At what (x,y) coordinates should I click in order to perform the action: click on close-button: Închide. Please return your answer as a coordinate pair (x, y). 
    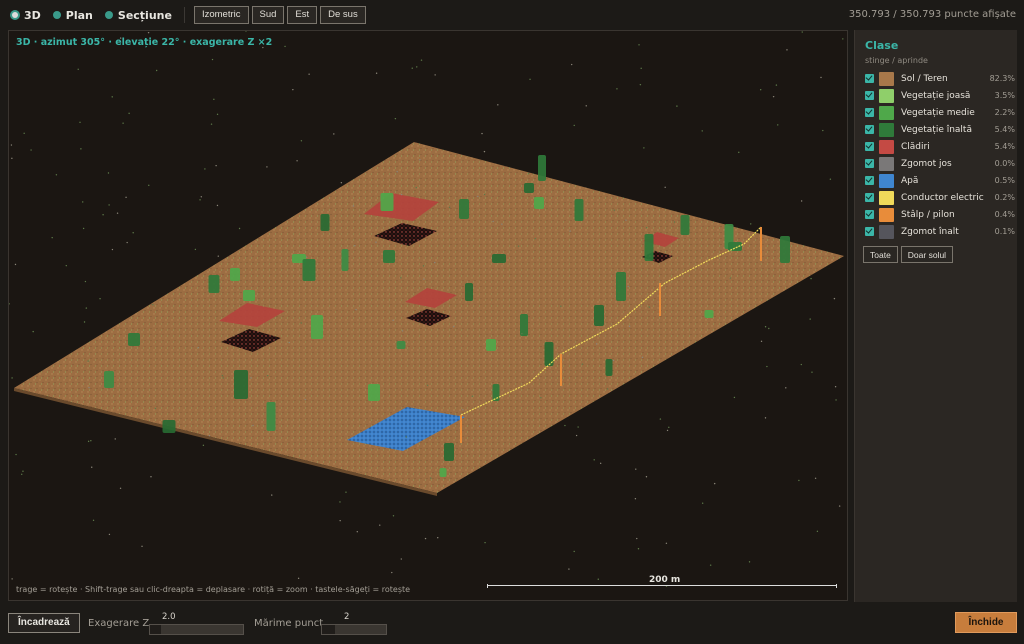
    Looking at the image, I should click on (986, 622).